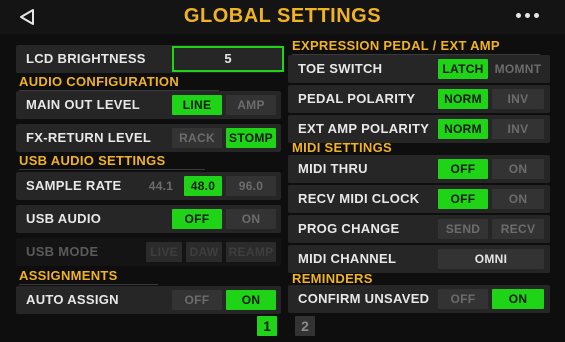 Image resolution: width=565 pixels, height=342 pixels. I want to click on prog-change-row: PROG CHANGE SEND RECV, so click(419, 229).